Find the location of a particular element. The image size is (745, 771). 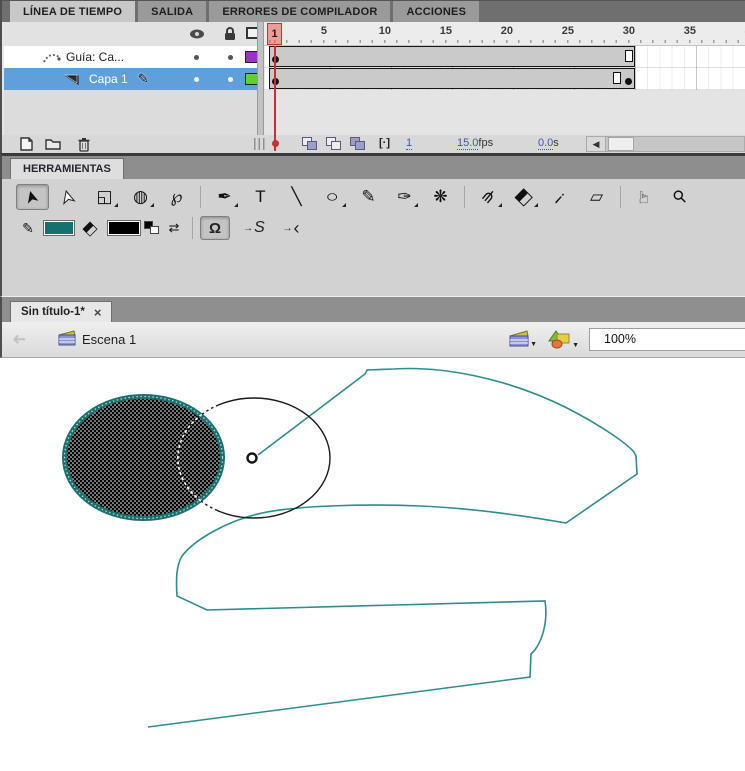

hand-tool: ☞ is located at coordinates (644, 197).